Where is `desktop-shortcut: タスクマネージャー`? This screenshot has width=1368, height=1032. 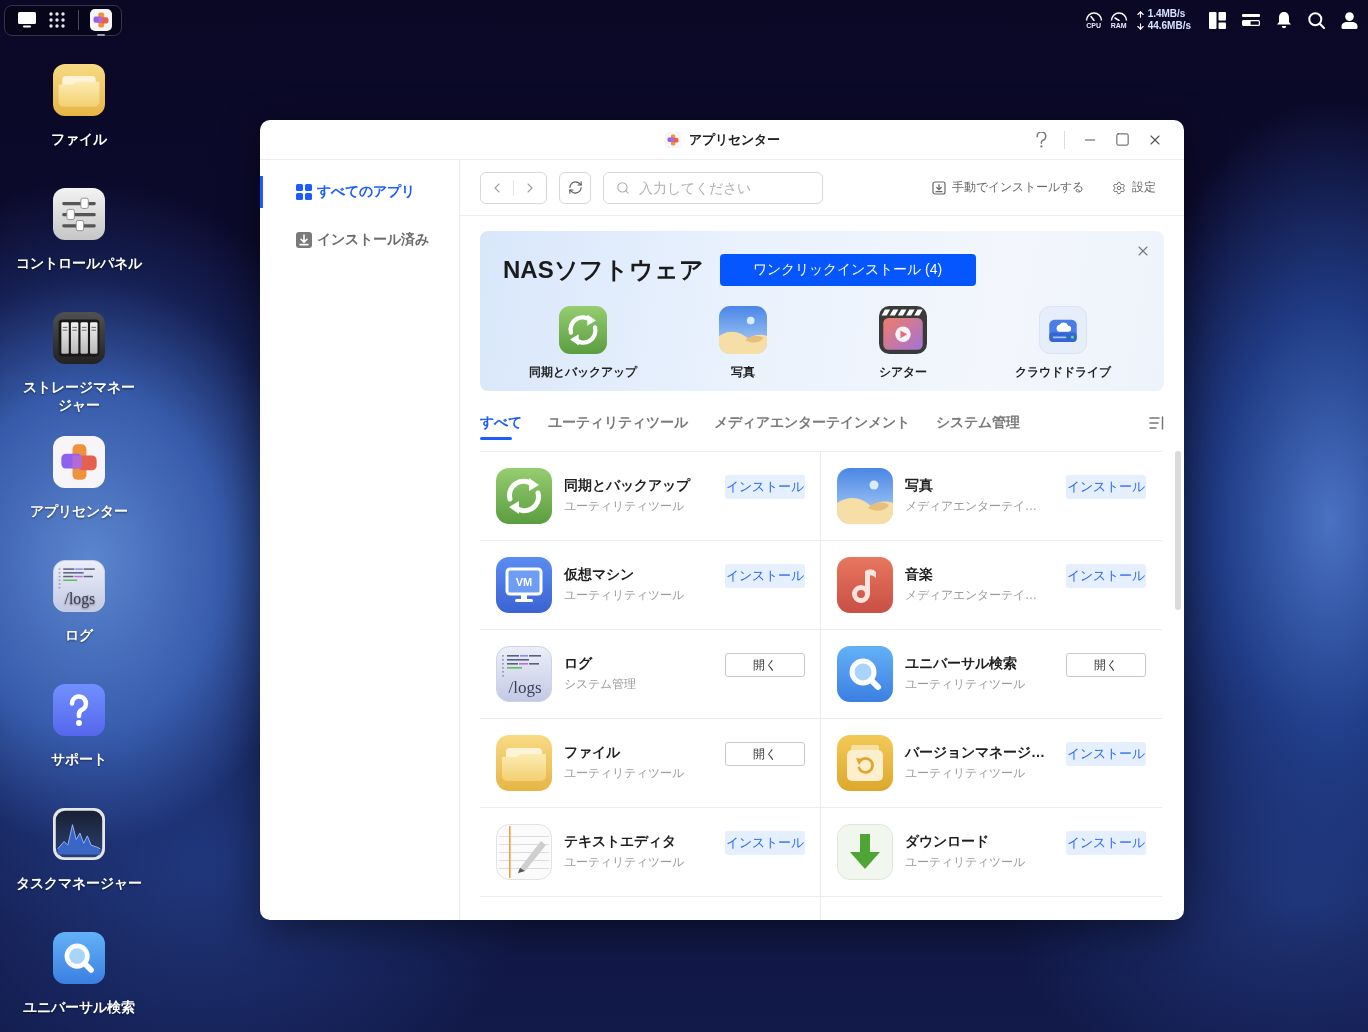 desktop-shortcut: タスクマネージャー is located at coordinates (79, 850).